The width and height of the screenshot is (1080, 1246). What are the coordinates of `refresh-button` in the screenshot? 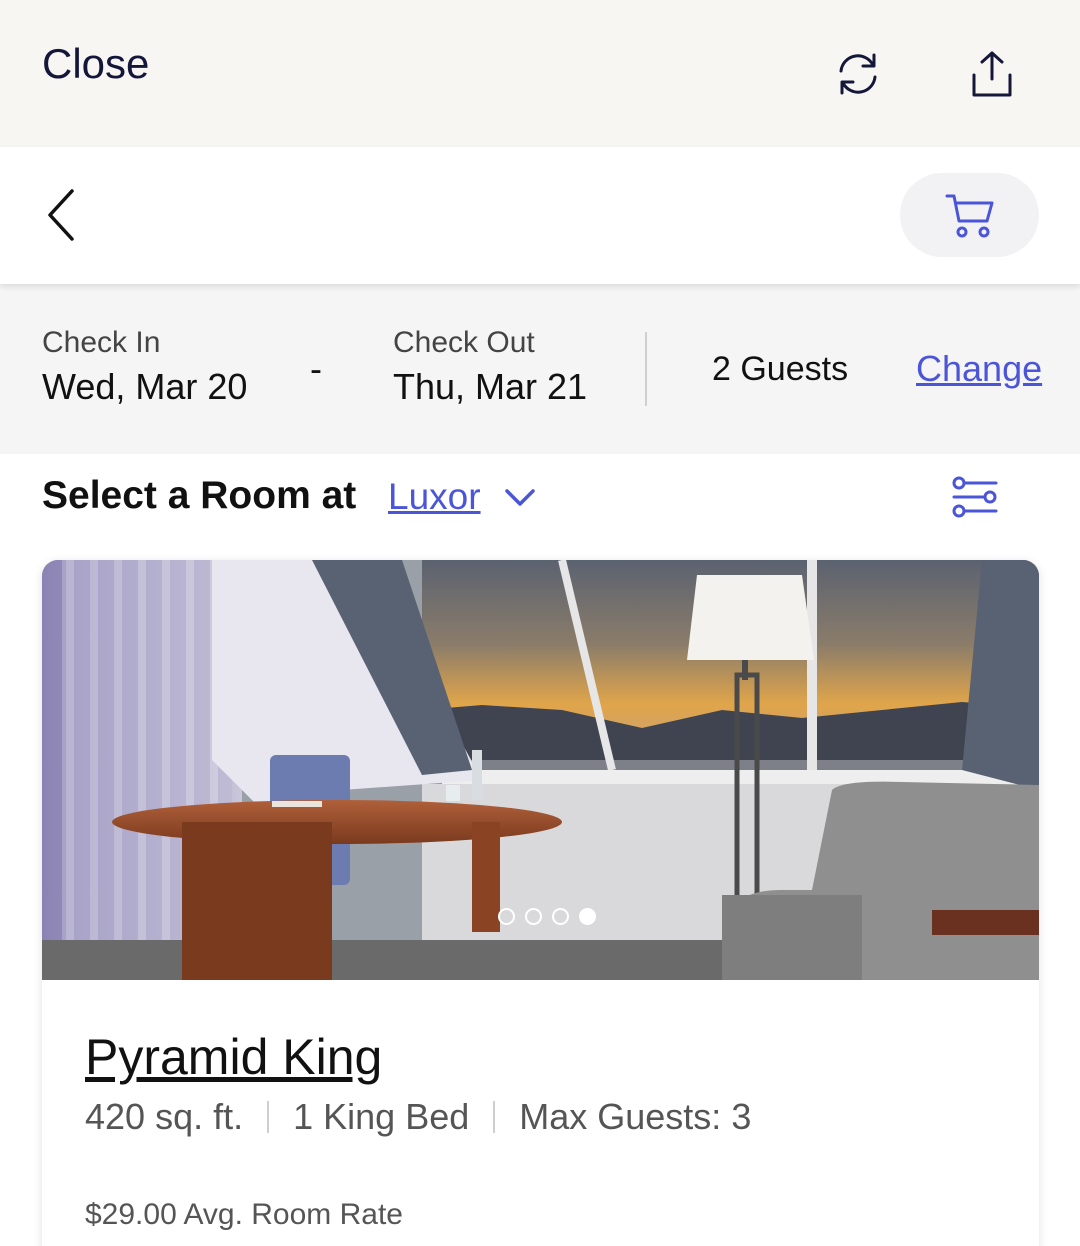 It's located at (858, 74).